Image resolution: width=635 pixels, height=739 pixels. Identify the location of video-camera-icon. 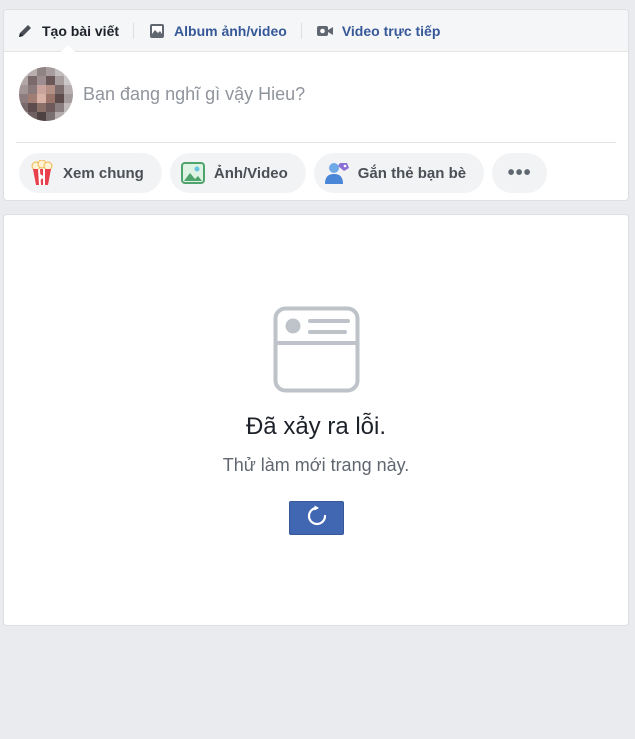
(325, 31).